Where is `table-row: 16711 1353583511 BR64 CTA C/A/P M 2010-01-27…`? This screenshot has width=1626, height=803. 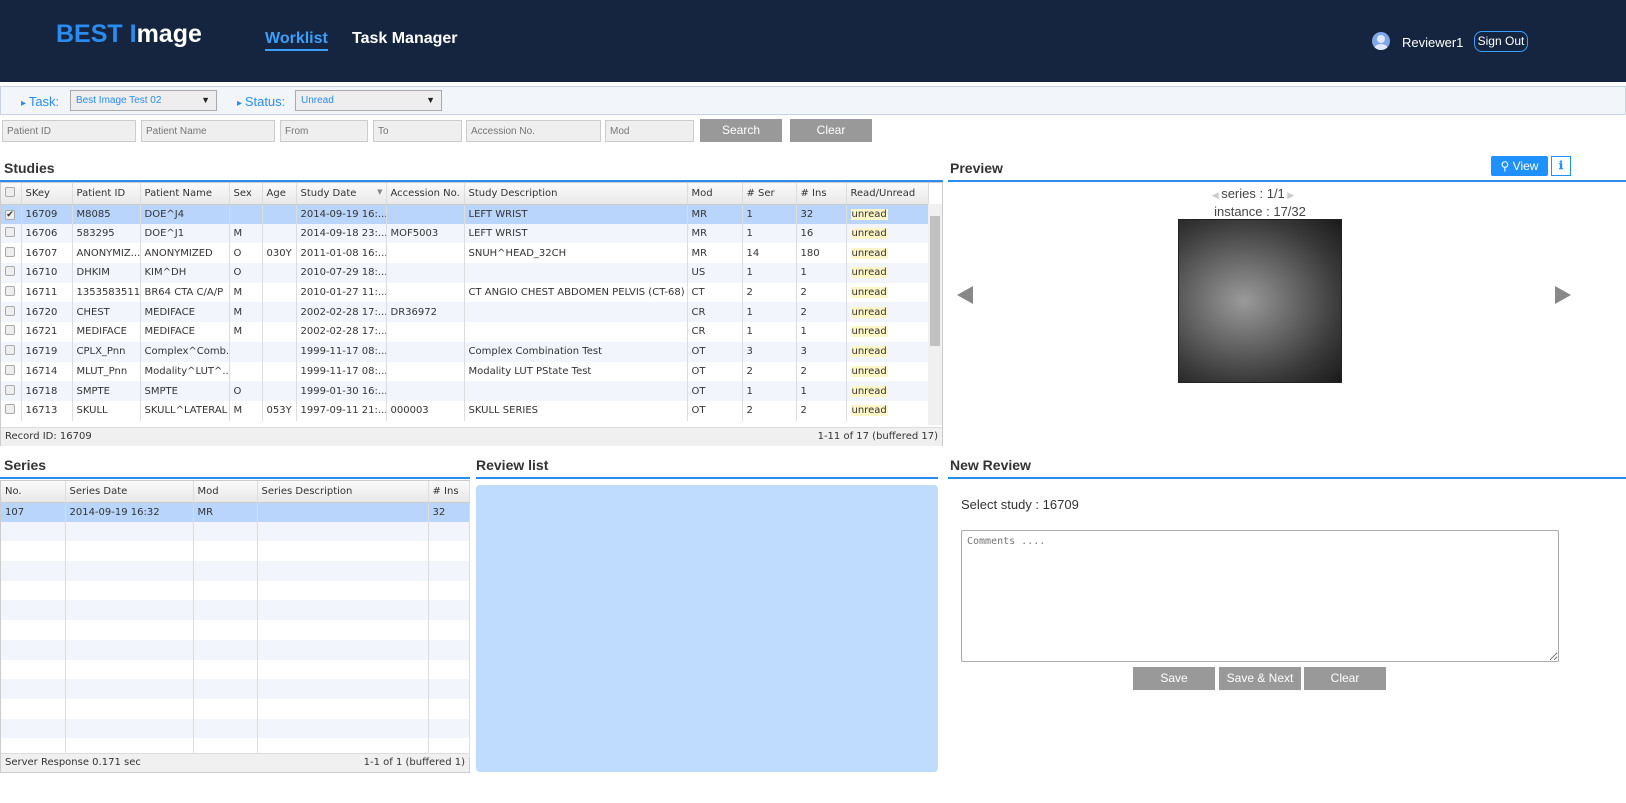
table-row: 16711 1353583511 BR64 CTA C/A/P M 2010-01-27… is located at coordinates (465, 292).